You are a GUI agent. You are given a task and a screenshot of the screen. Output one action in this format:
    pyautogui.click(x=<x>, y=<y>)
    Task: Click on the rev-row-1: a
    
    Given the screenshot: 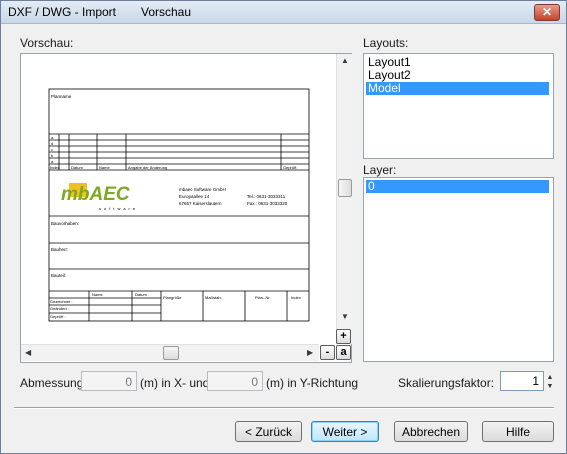 What is the action you would take?
    pyautogui.click(x=52, y=137)
    